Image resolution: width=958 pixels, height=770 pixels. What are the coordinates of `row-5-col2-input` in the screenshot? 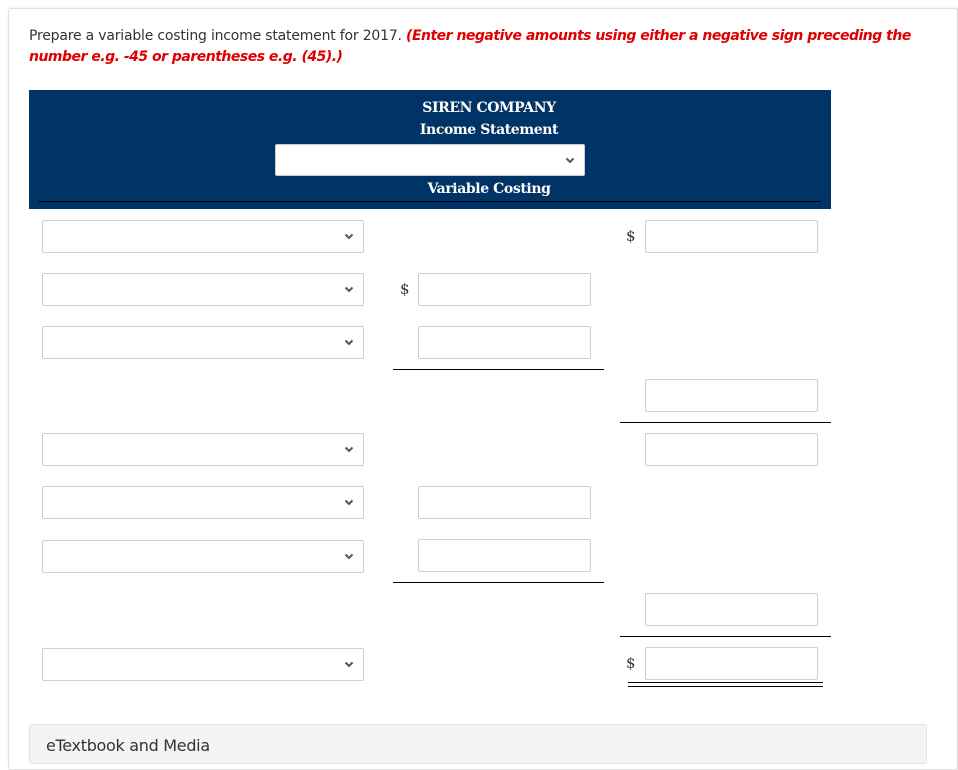 It's located at (731, 449).